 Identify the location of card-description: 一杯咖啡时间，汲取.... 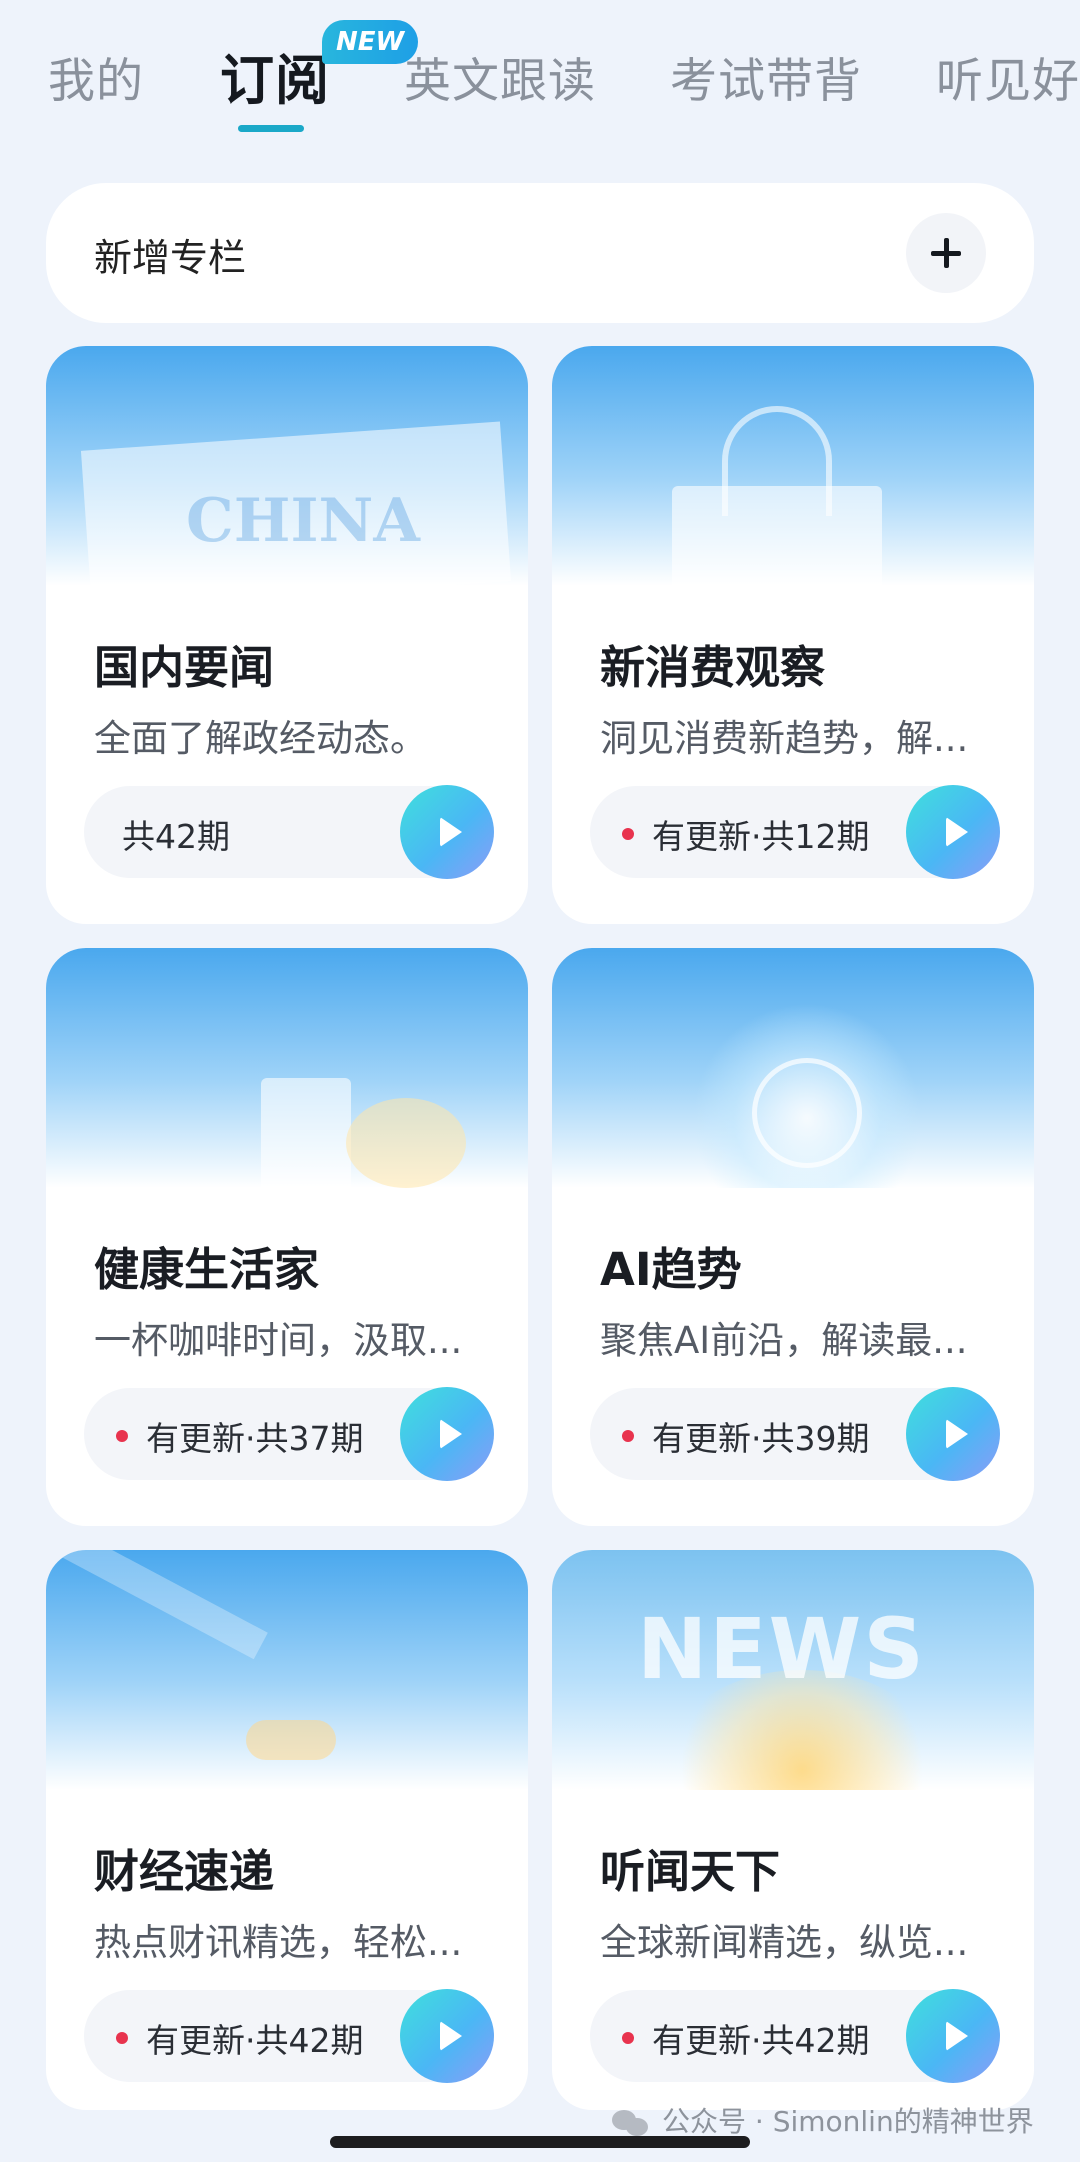
(278, 1340).